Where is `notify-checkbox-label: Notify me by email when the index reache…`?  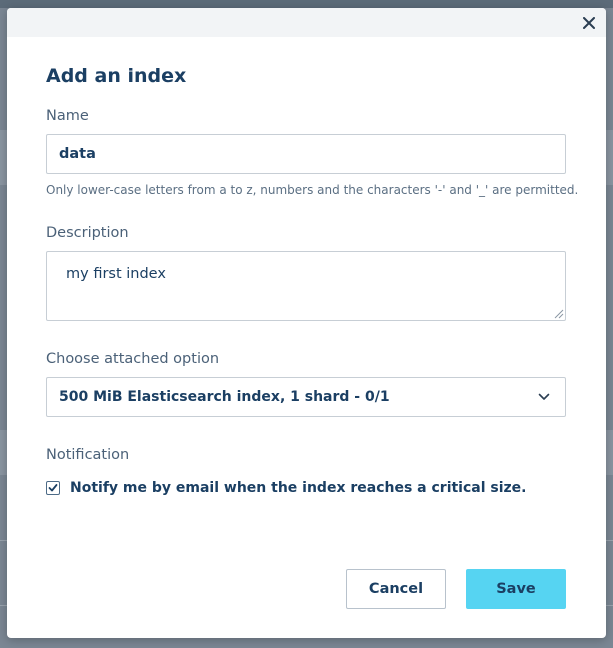
notify-checkbox-label: Notify me by email when the index reache… is located at coordinates (298, 488).